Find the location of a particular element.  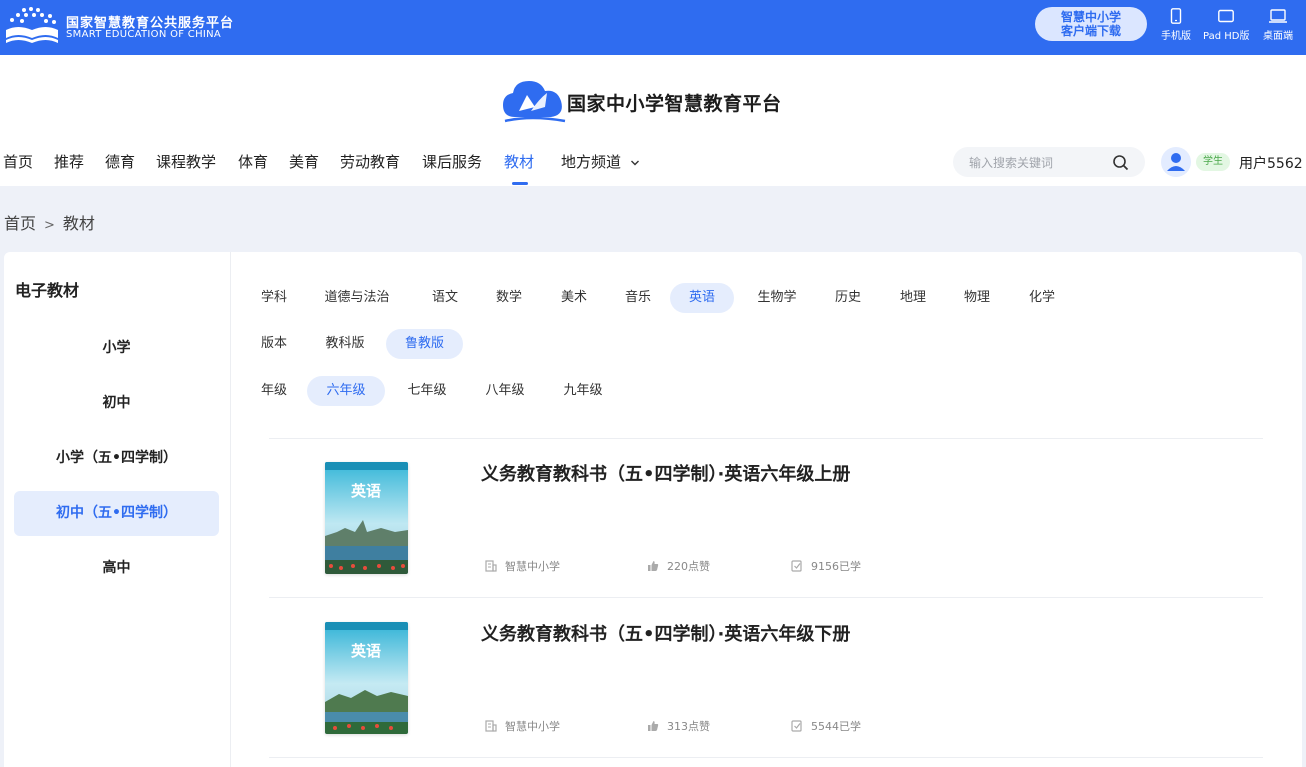

grade-chip-active: 六年级 is located at coordinates (346, 391).